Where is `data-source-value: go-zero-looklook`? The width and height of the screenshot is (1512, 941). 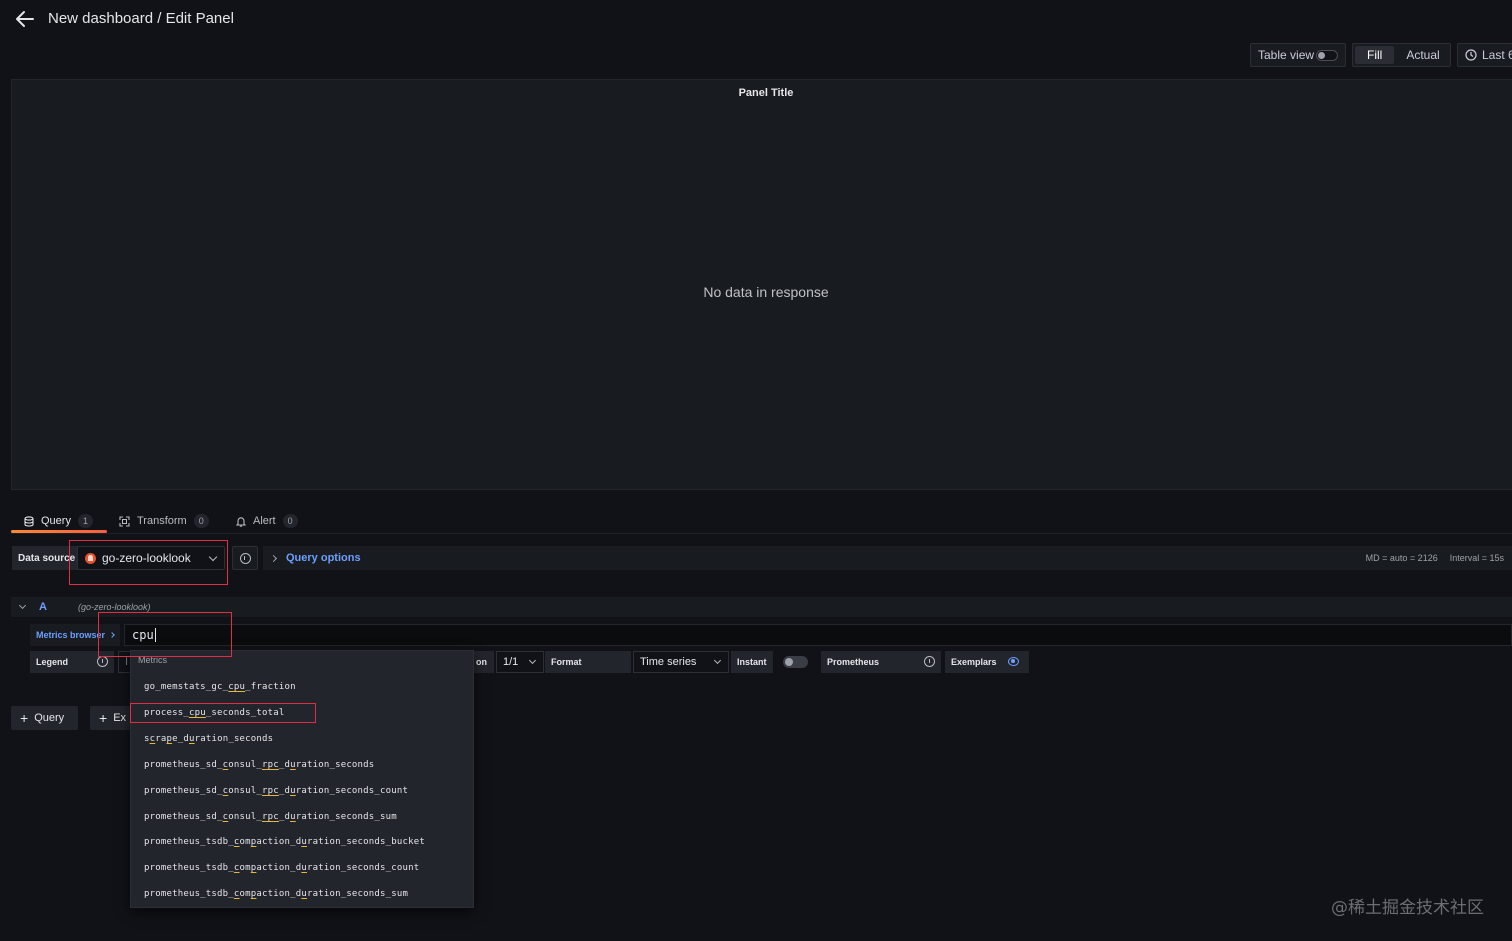
data-source-value: go-zero-looklook is located at coordinates (146, 558).